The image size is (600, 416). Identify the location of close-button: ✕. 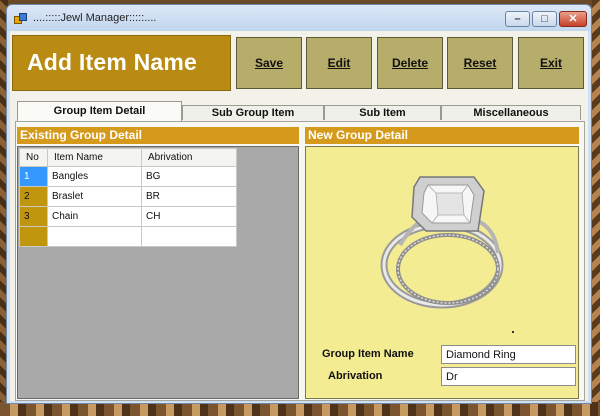
(573, 19).